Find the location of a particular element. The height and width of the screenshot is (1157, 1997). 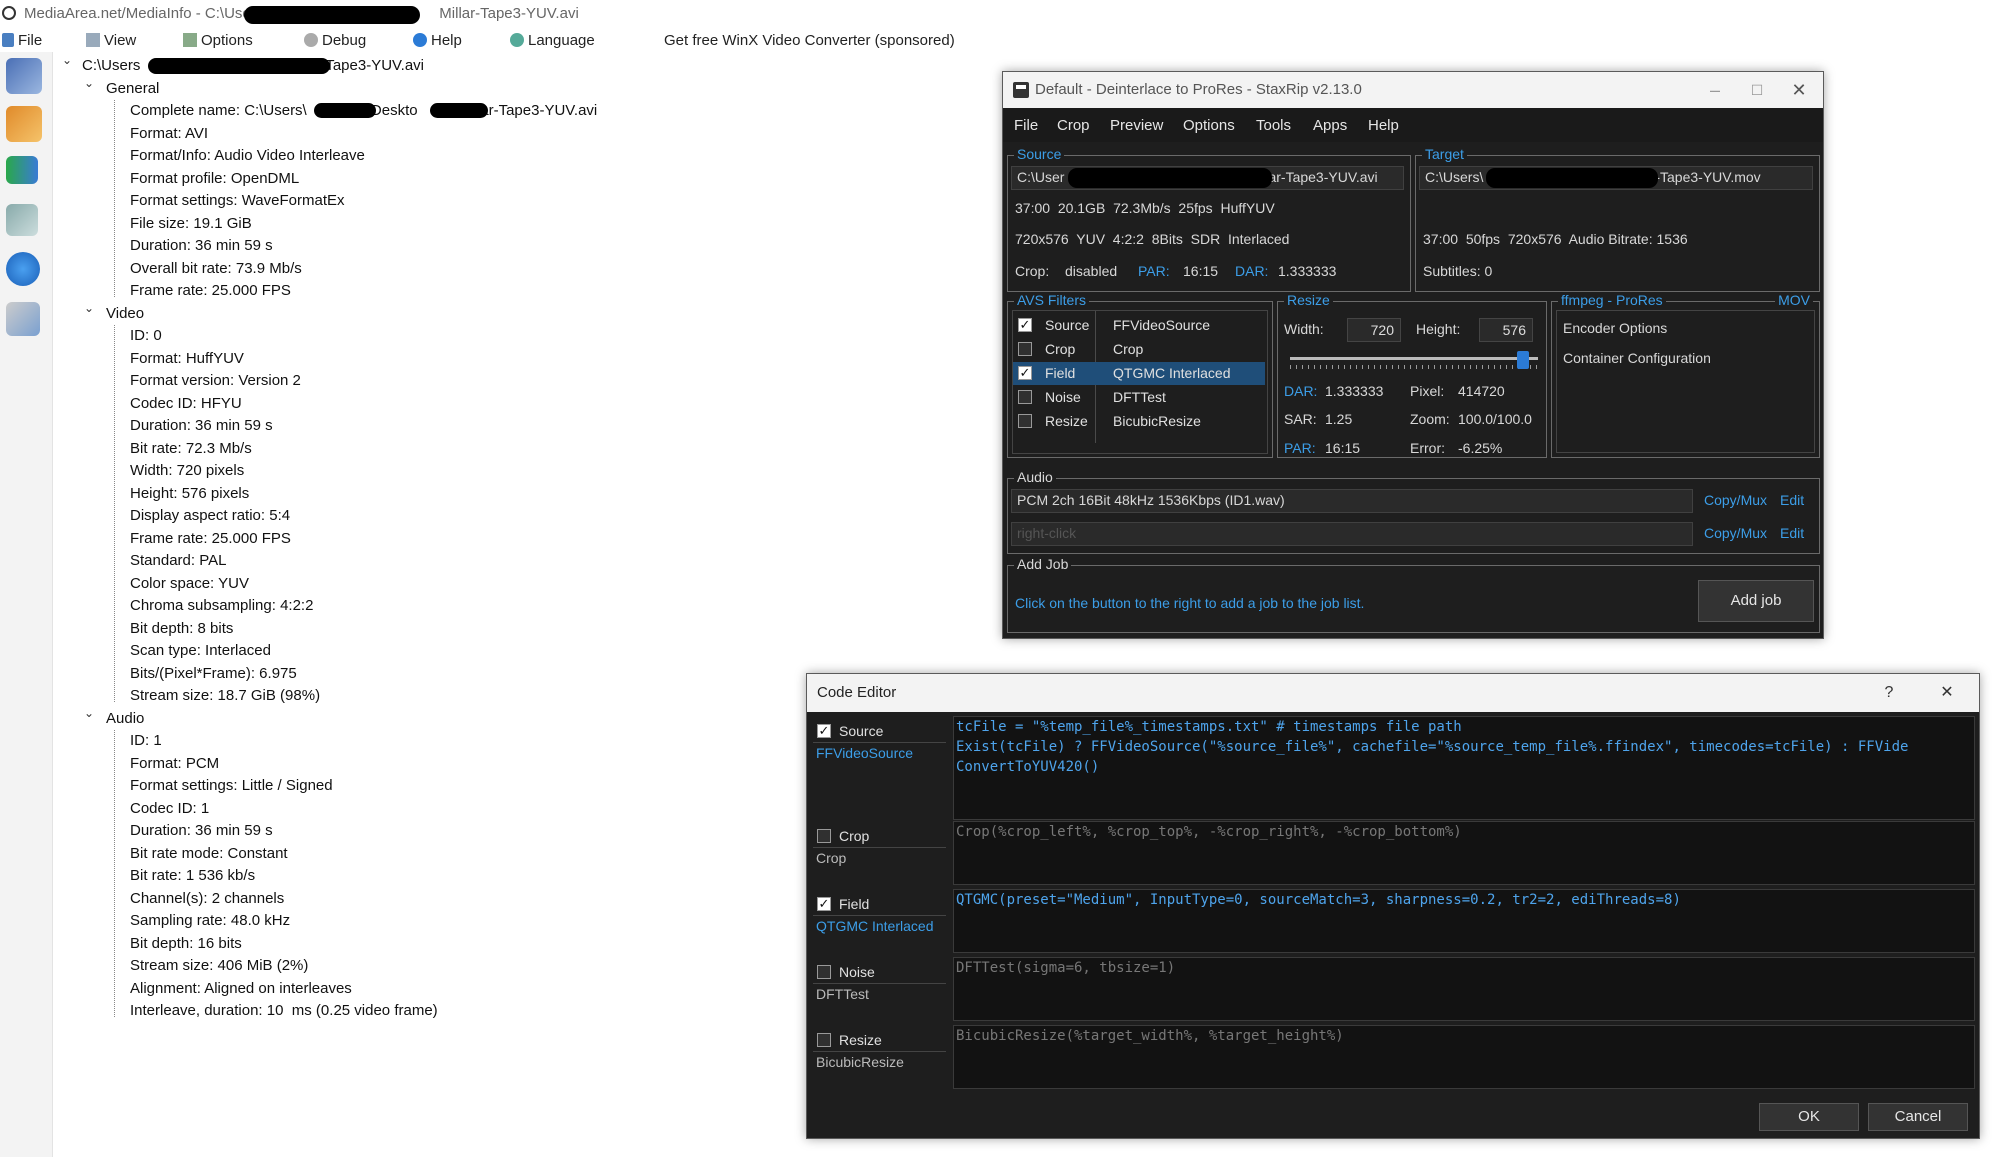

tree-item: Format profile: OpenDML is located at coordinates (214, 178).